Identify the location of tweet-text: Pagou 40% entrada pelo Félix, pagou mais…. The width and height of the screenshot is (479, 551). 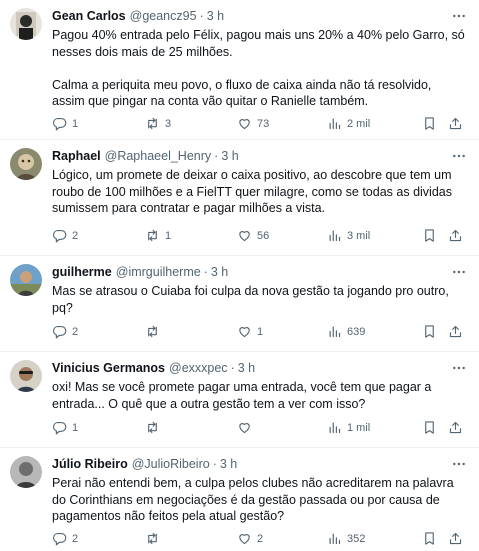
(258, 68).